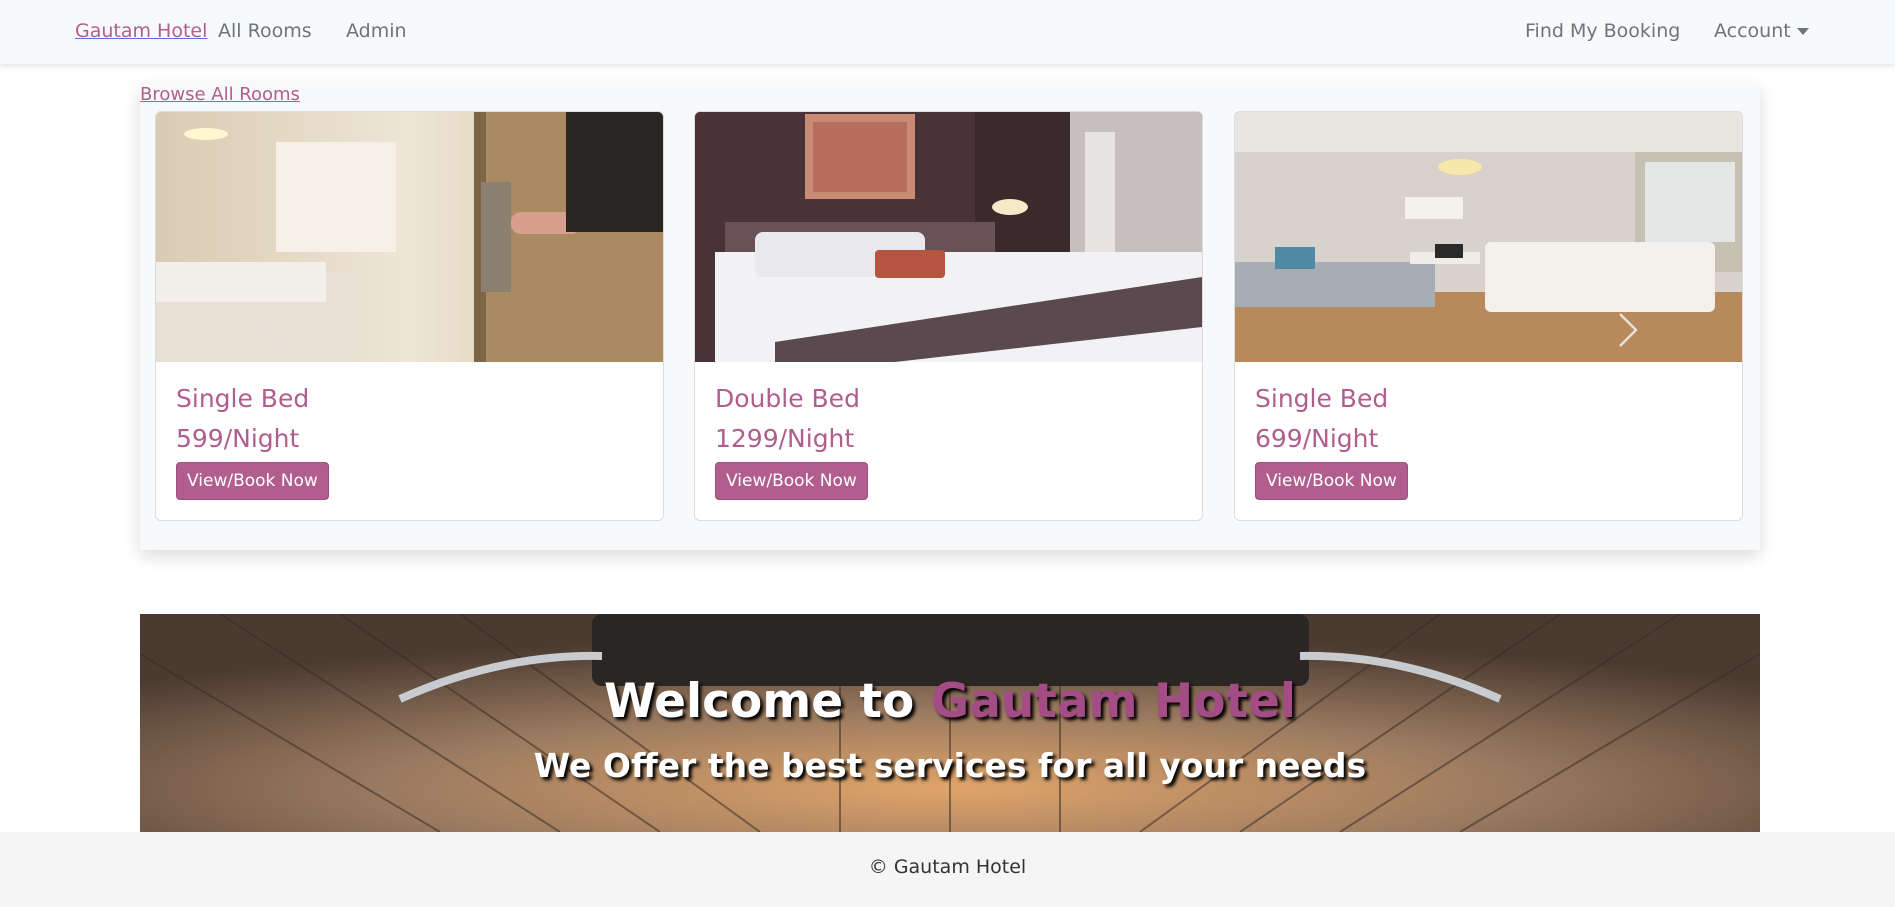 Image resolution: width=1895 pixels, height=907 pixels. I want to click on welcome-title: Welcome to Gautam Hotel, so click(950, 701).